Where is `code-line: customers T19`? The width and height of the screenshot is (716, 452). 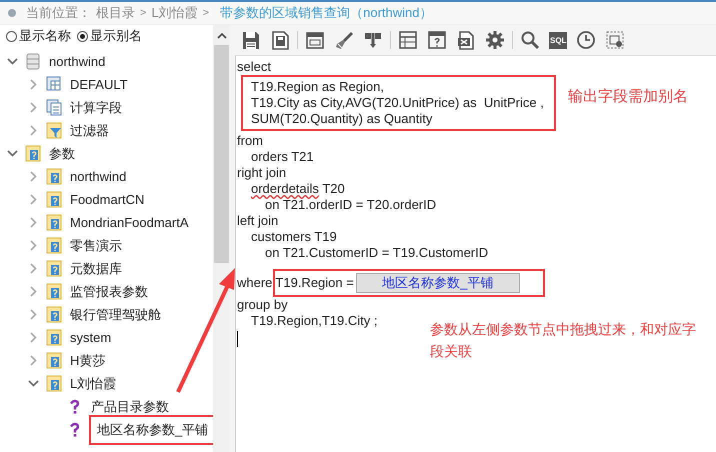 code-line: customers T19 is located at coordinates (293, 237).